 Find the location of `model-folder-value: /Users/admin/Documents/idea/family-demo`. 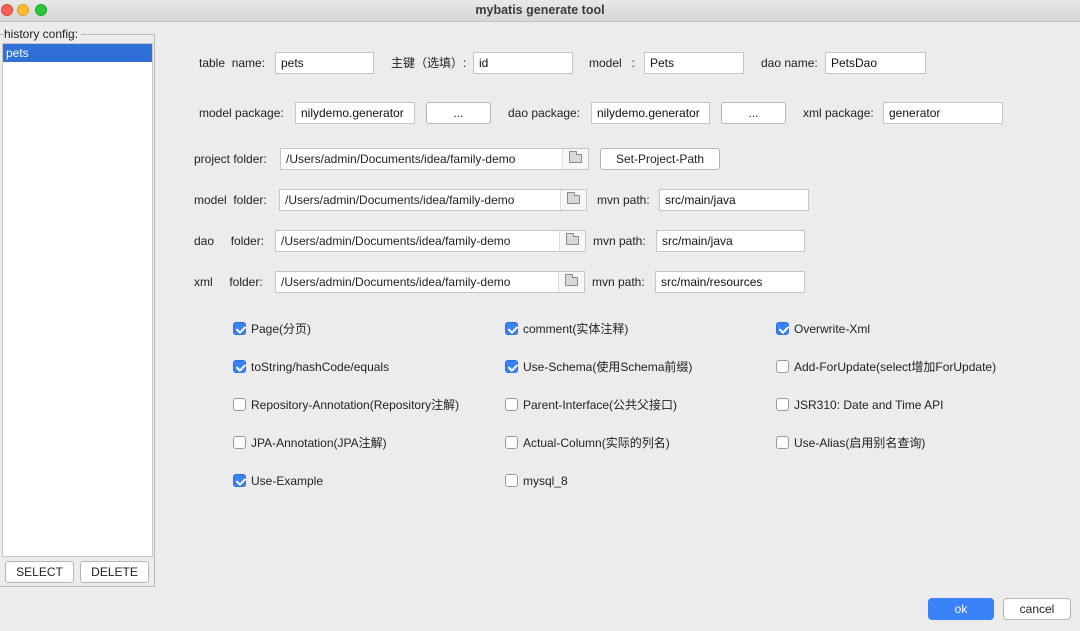

model-folder-value: /Users/admin/Documents/idea/family-demo is located at coordinates (400, 200).